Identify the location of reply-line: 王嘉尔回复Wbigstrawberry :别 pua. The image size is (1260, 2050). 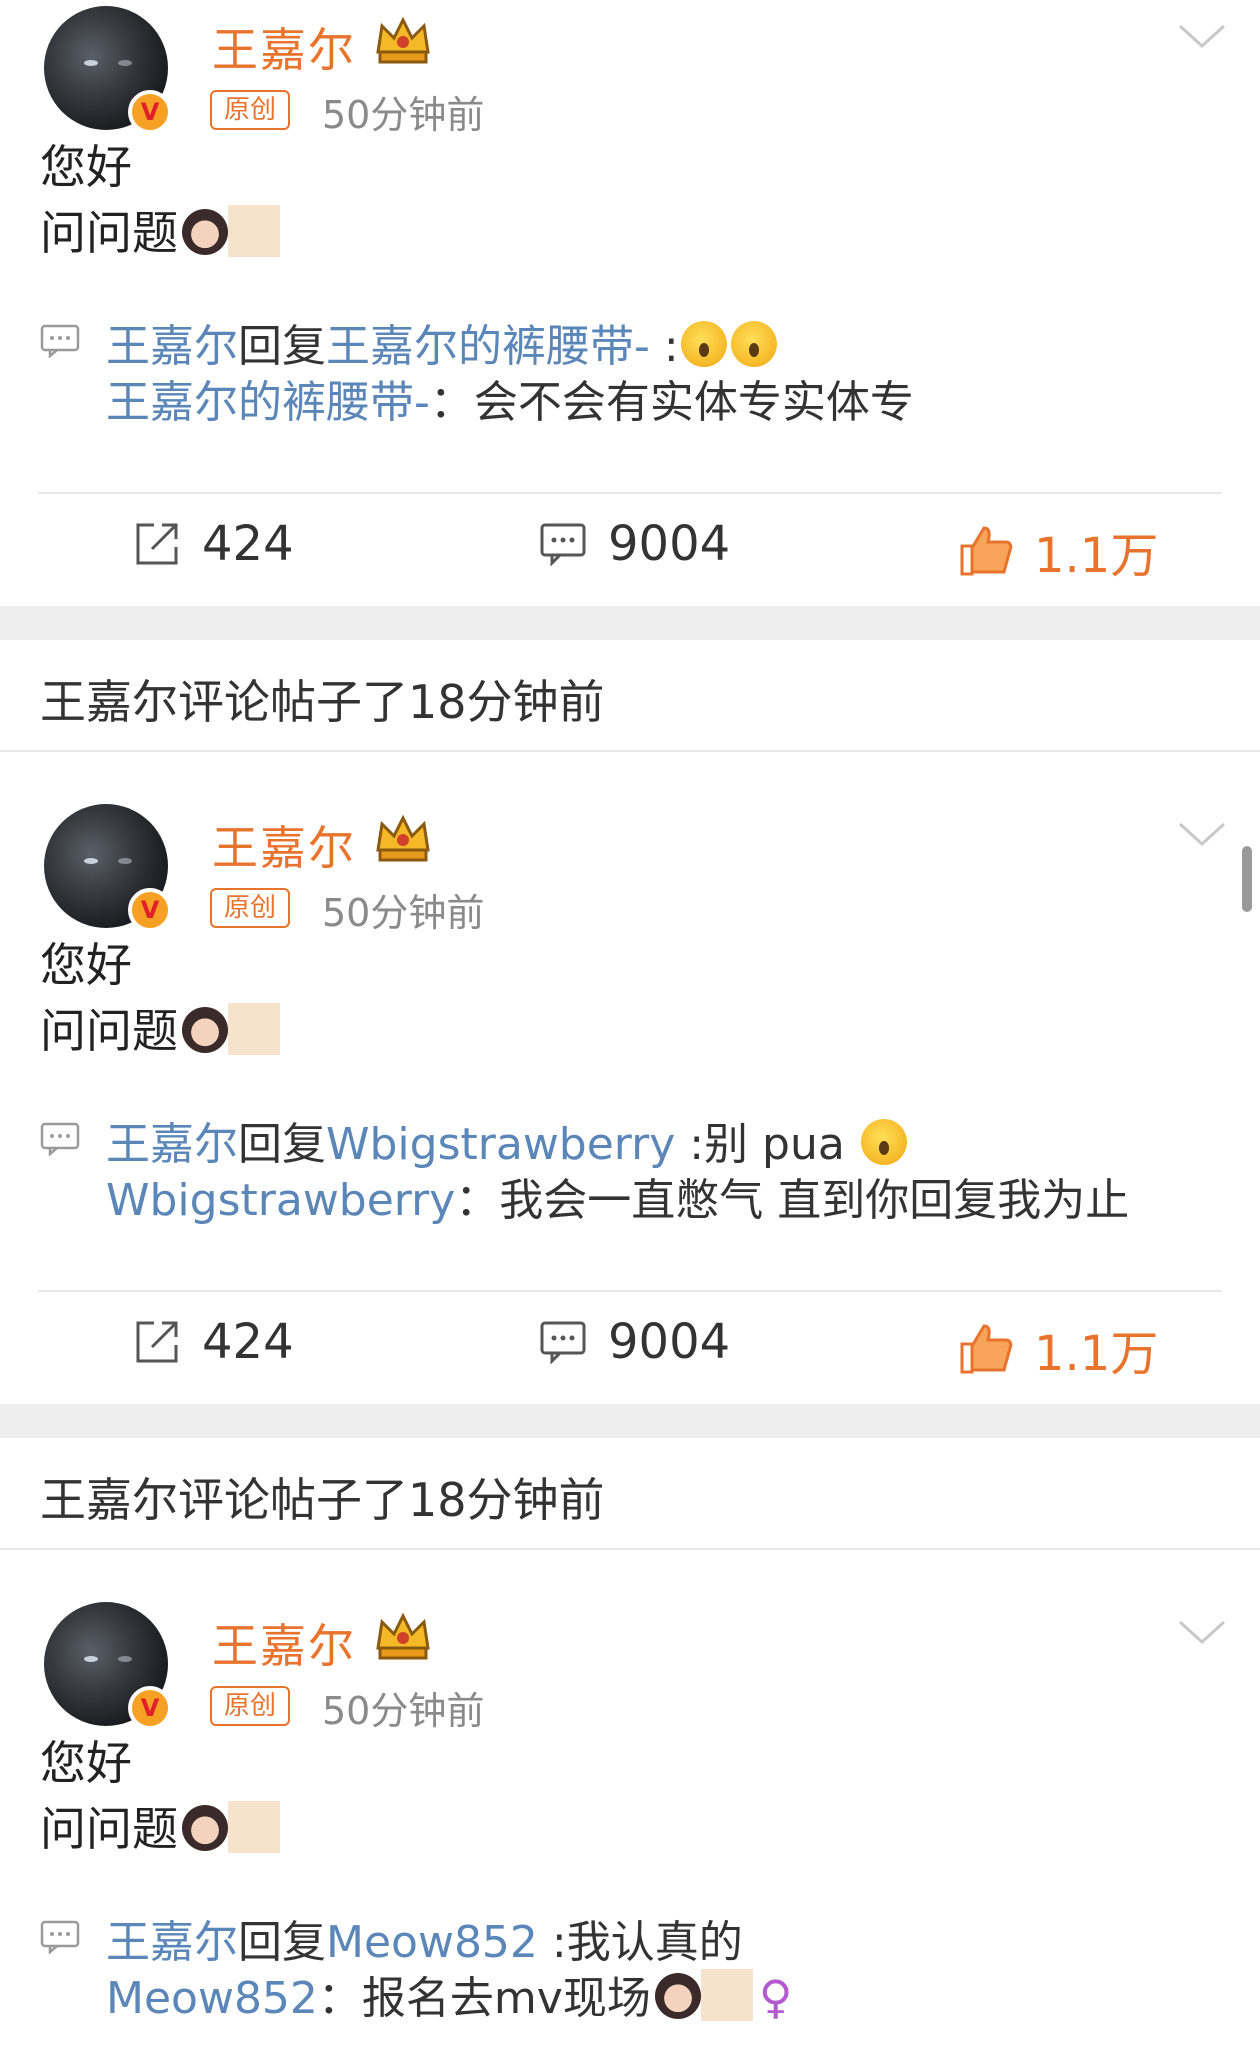
(507, 1140).